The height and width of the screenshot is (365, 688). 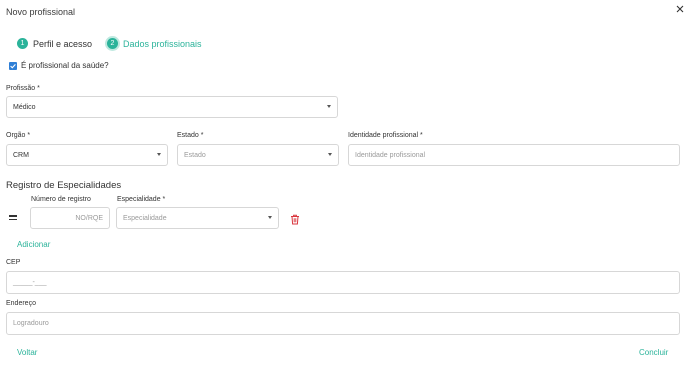 I want to click on registration-placeholder: NO/RQE, so click(x=89, y=218).